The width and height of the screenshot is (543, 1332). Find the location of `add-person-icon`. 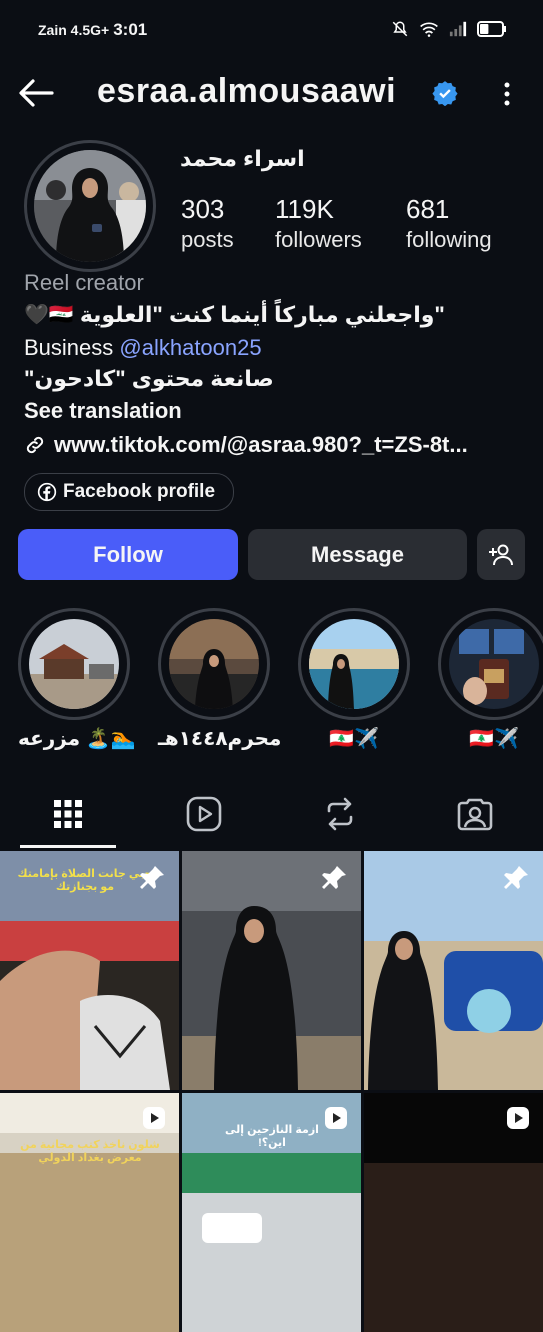

add-person-icon is located at coordinates (501, 554).